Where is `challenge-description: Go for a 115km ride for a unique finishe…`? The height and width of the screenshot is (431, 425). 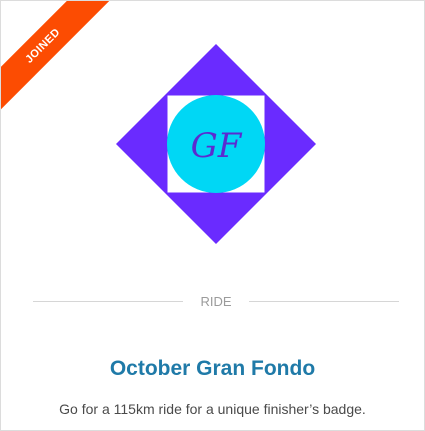
challenge-description: Go for a 115km ride for a unique finishe… is located at coordinates (212, 409).